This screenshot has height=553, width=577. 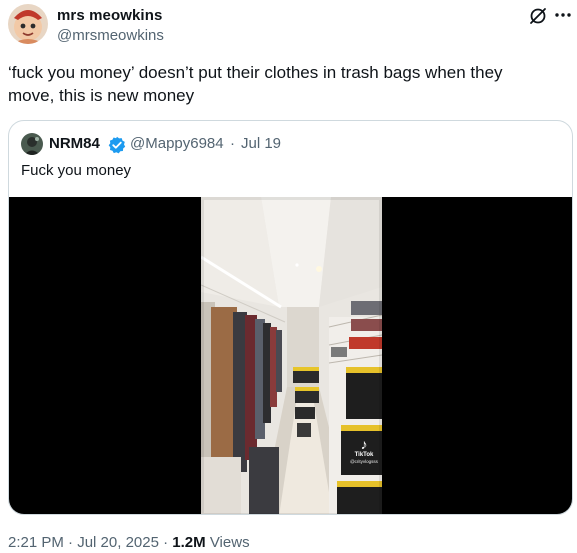 What do you see at coordinates (110, 35) in the screenshot?
I see `author-handle: @mrsmeowkins` at bounding box center [110, 35].